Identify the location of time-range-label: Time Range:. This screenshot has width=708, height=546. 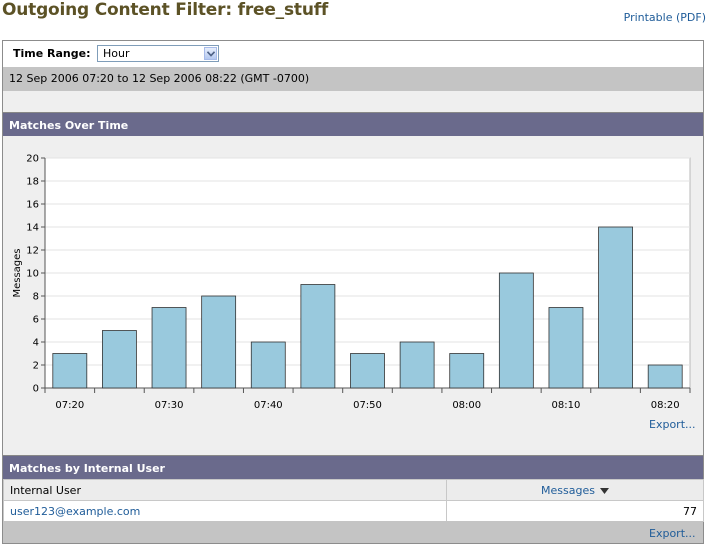
(52, 53).